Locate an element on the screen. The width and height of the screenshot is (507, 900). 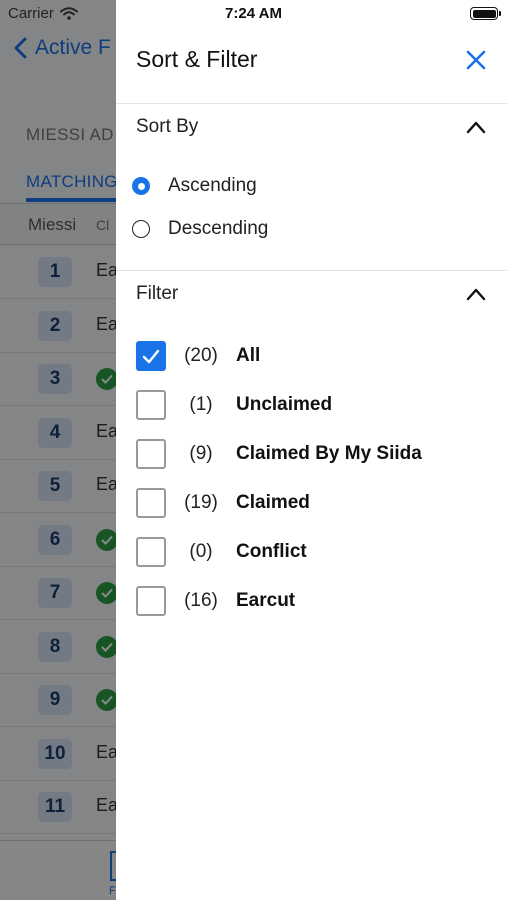
filter-option-all: (20) All is located at coordinates (198, 356).